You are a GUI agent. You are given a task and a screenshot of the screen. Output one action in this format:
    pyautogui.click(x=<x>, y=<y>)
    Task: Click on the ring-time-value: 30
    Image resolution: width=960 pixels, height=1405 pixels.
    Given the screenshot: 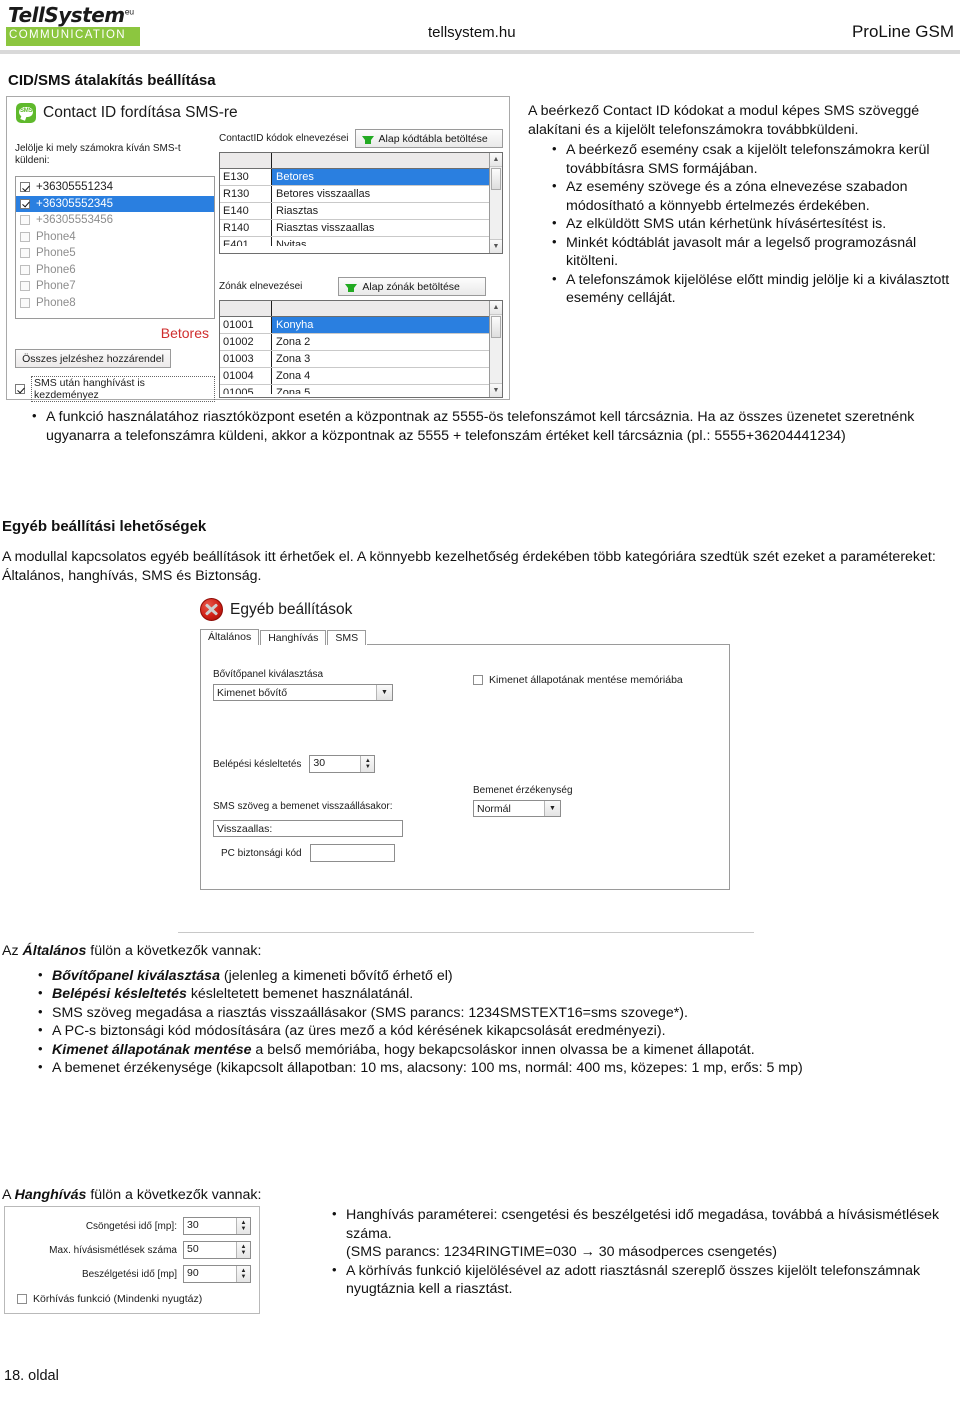 What is the action you would take?
    pyautogui.click(x=210, y=1226)
    